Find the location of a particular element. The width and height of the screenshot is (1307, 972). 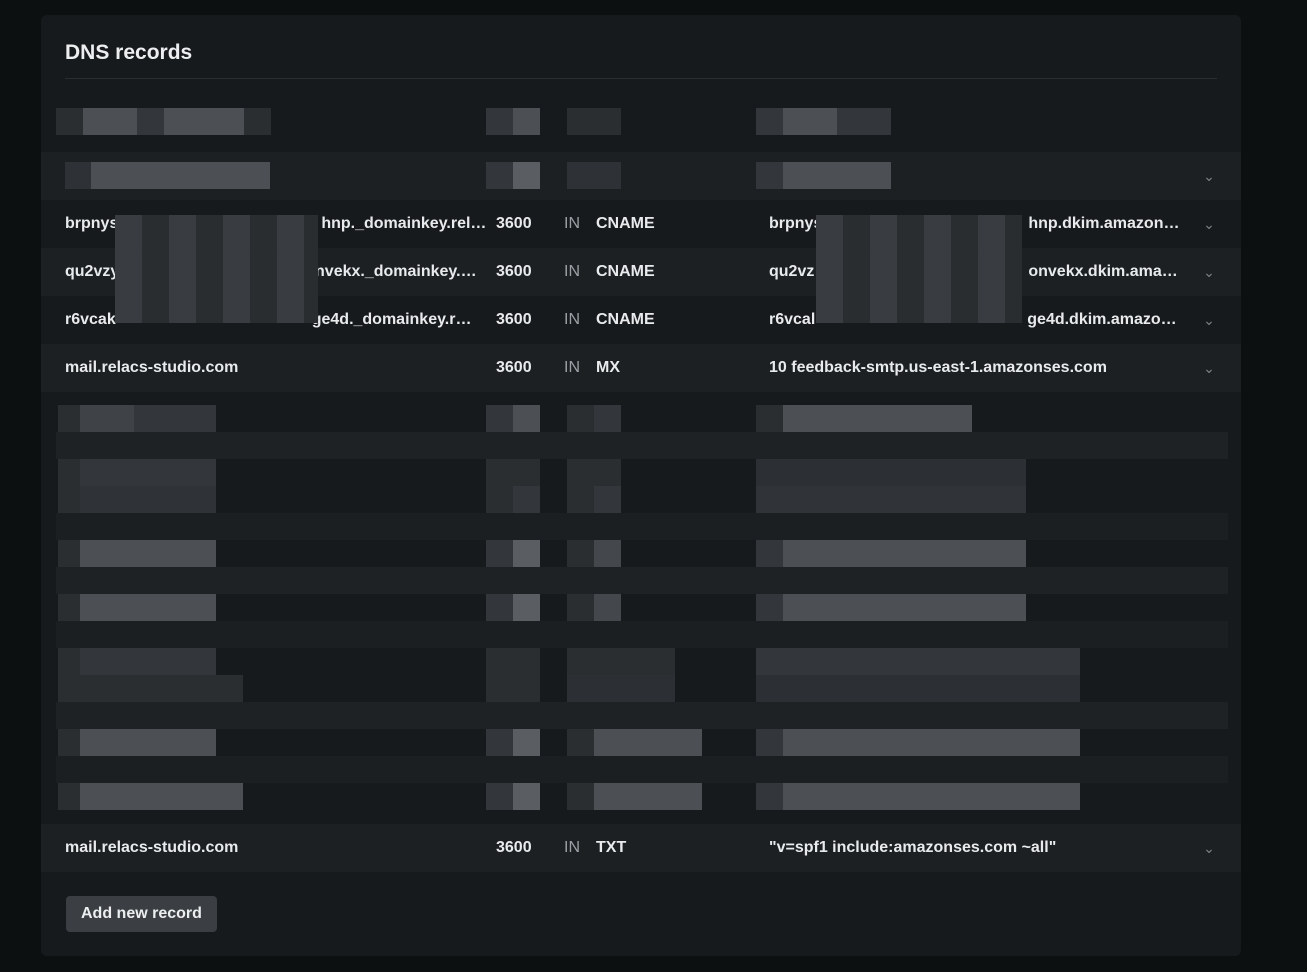

add-new-record-button: Add new record is located at coordinates (141, 914).